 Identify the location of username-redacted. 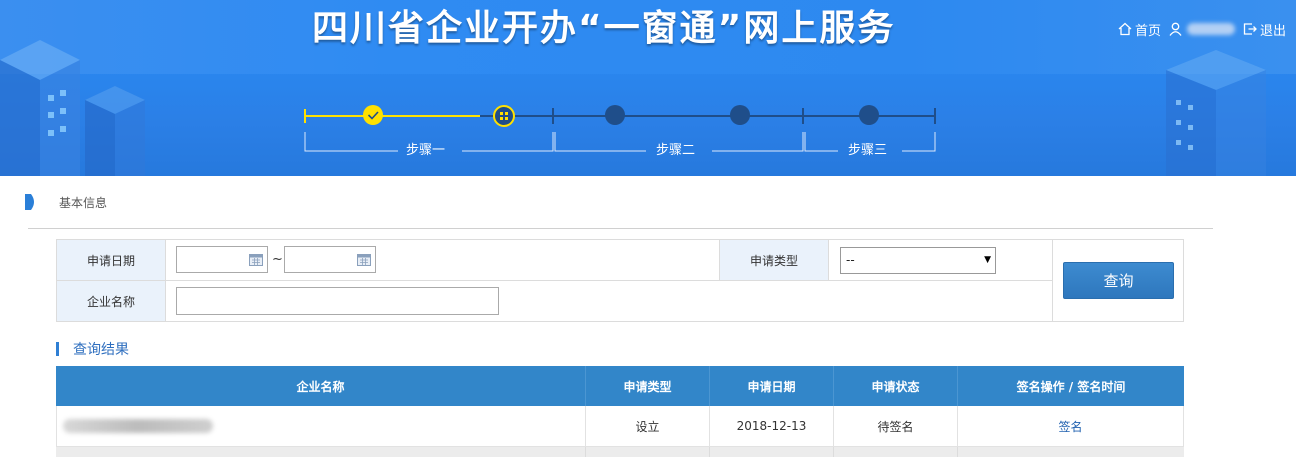
(1210, 29).